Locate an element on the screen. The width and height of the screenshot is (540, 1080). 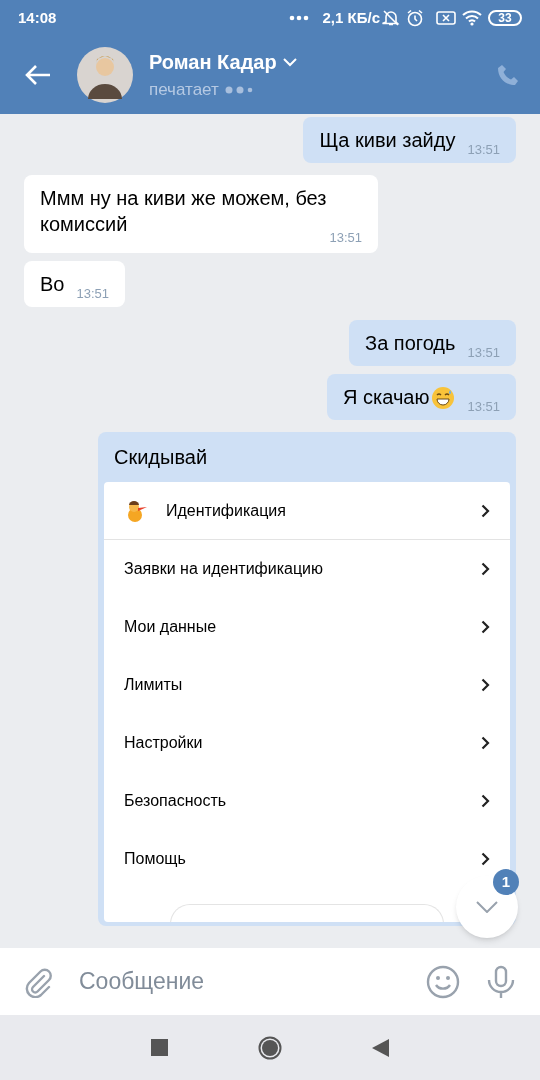
menu-item-label: Лимиты is located at coordinates (153, 685).